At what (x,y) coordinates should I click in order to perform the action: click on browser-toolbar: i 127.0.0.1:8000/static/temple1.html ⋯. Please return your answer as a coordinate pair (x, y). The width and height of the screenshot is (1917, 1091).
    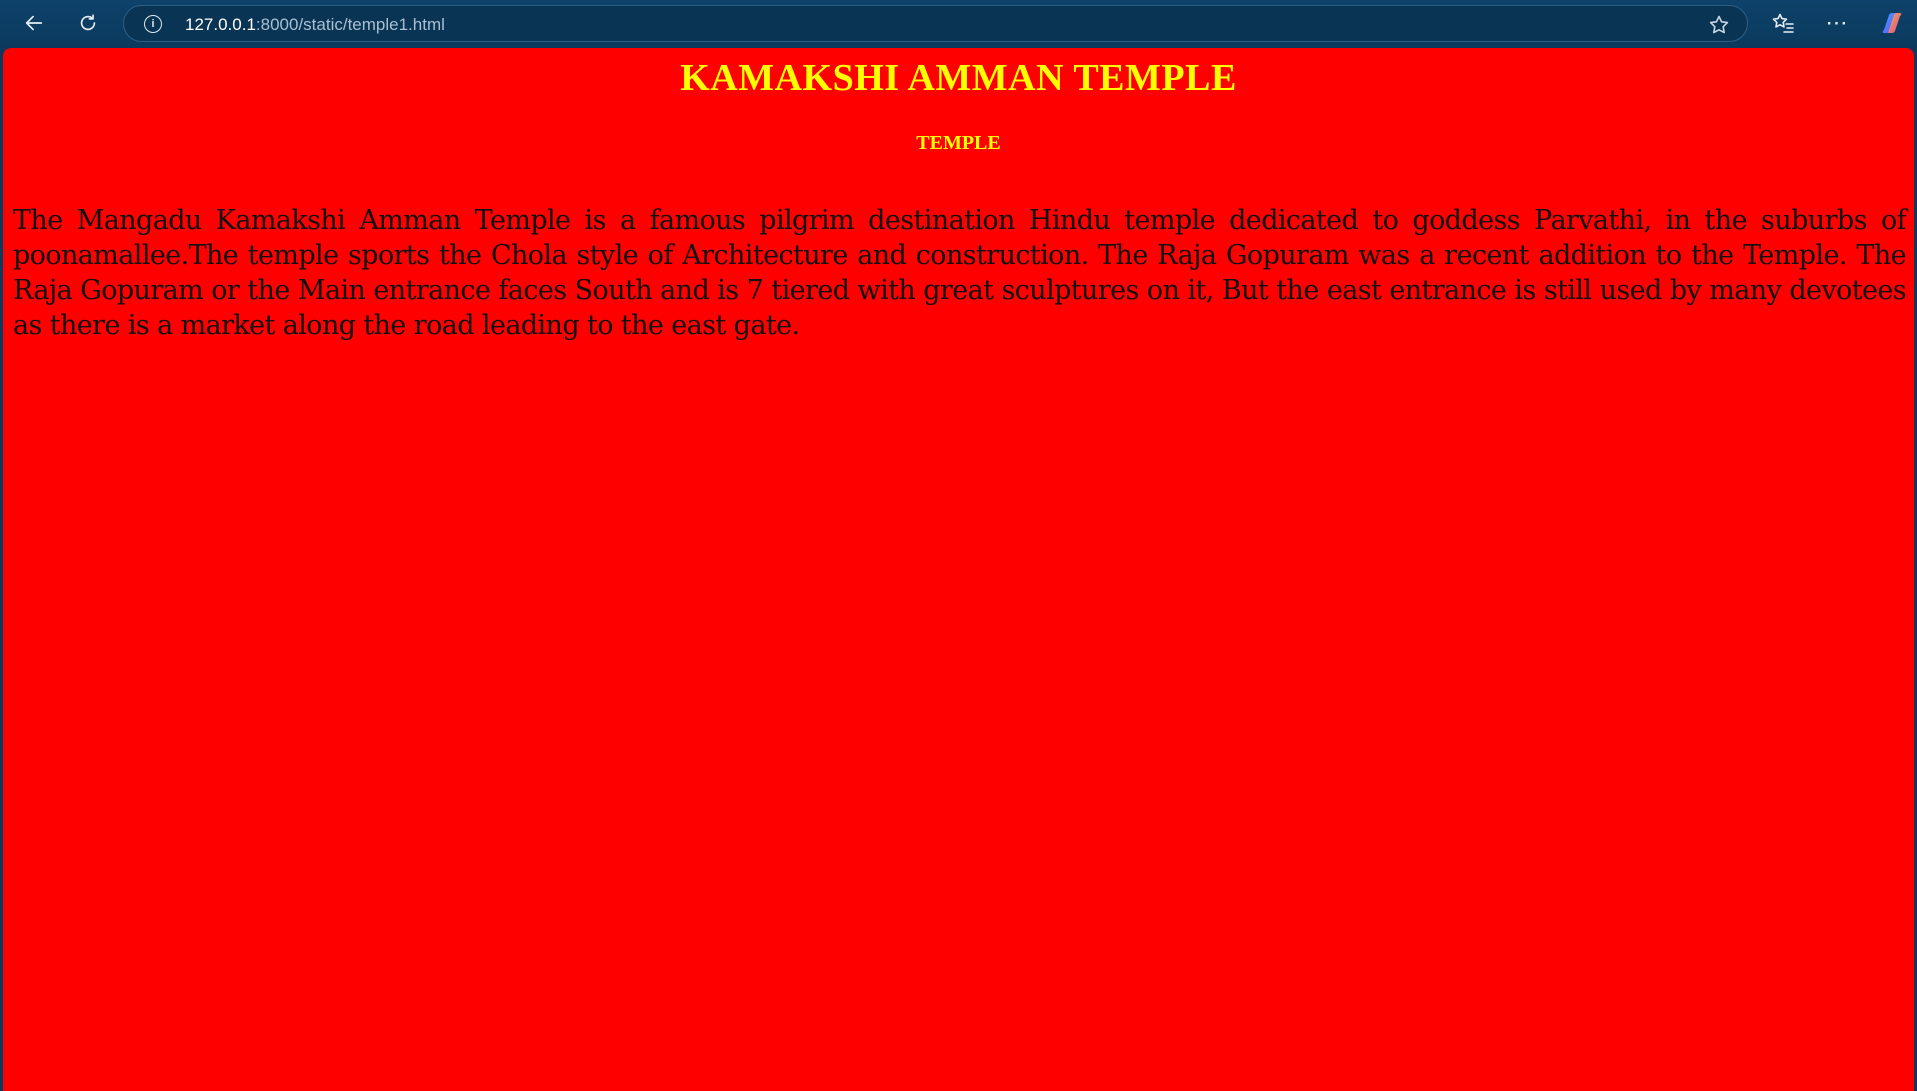
    Looking at the image, I should click on (958, 23).